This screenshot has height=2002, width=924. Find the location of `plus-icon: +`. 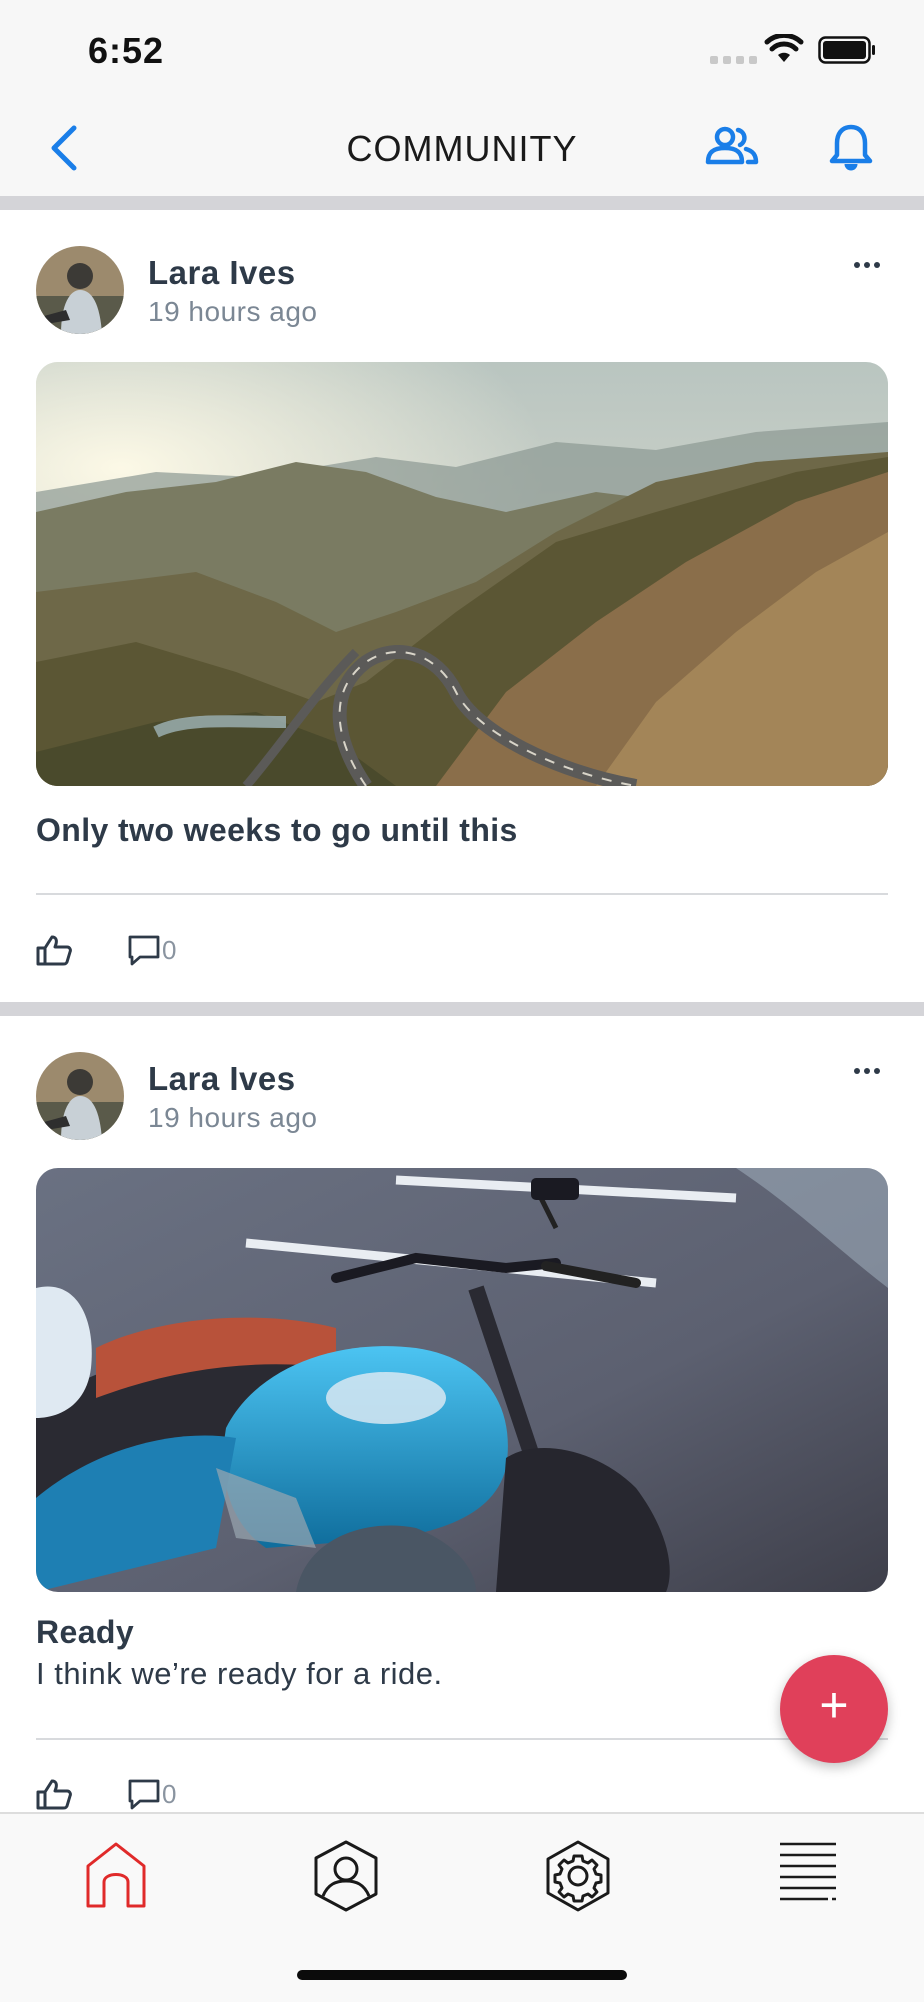

plus-icon: + is located at coordinates (834, 1705).